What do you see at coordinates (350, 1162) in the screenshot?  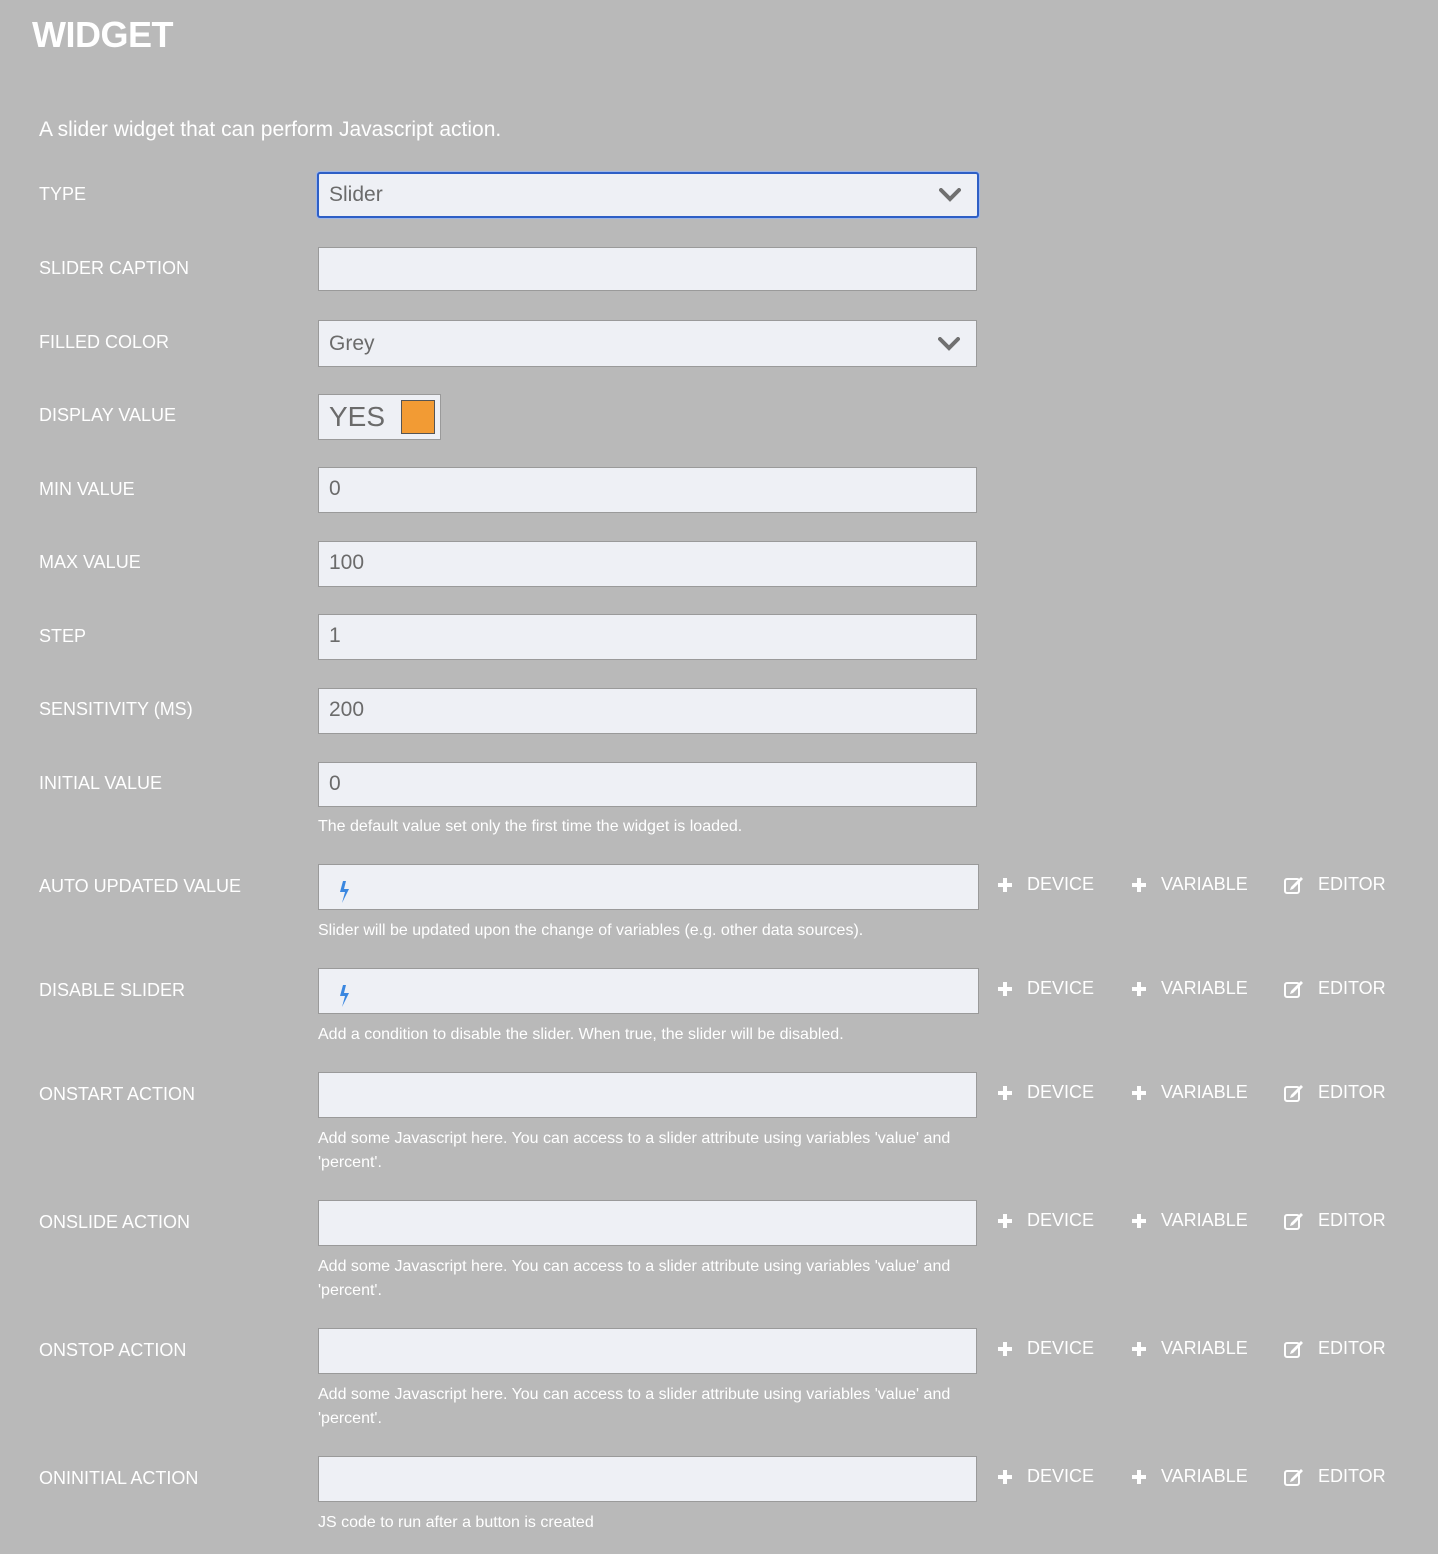 I see `onstart-action-help-line2: 'percent'.` at bounding box center [350, 1162].